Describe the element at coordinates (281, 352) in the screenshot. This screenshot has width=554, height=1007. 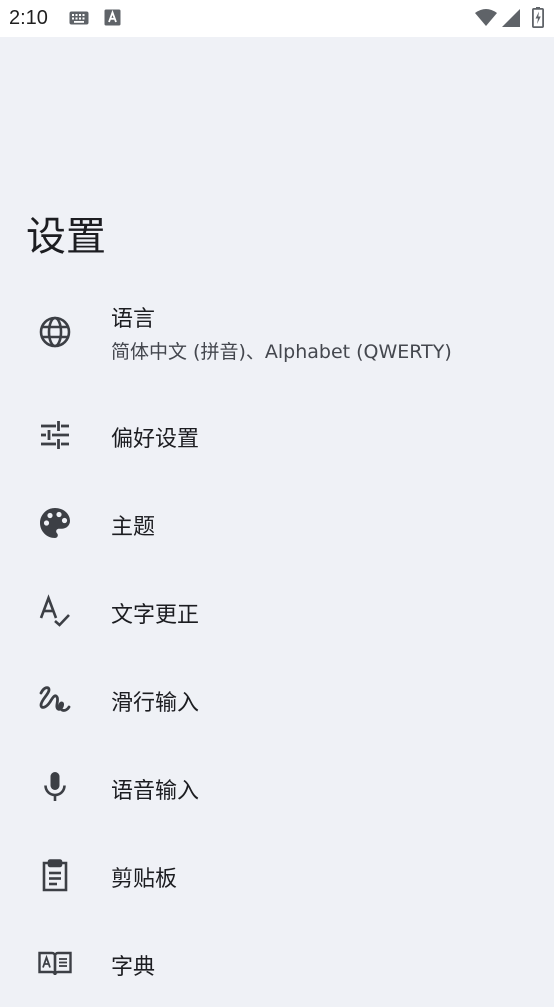
I see `menu-item-subtitle: 简体中文 (拼音)、Alphabet (QWERTY)` at that location.